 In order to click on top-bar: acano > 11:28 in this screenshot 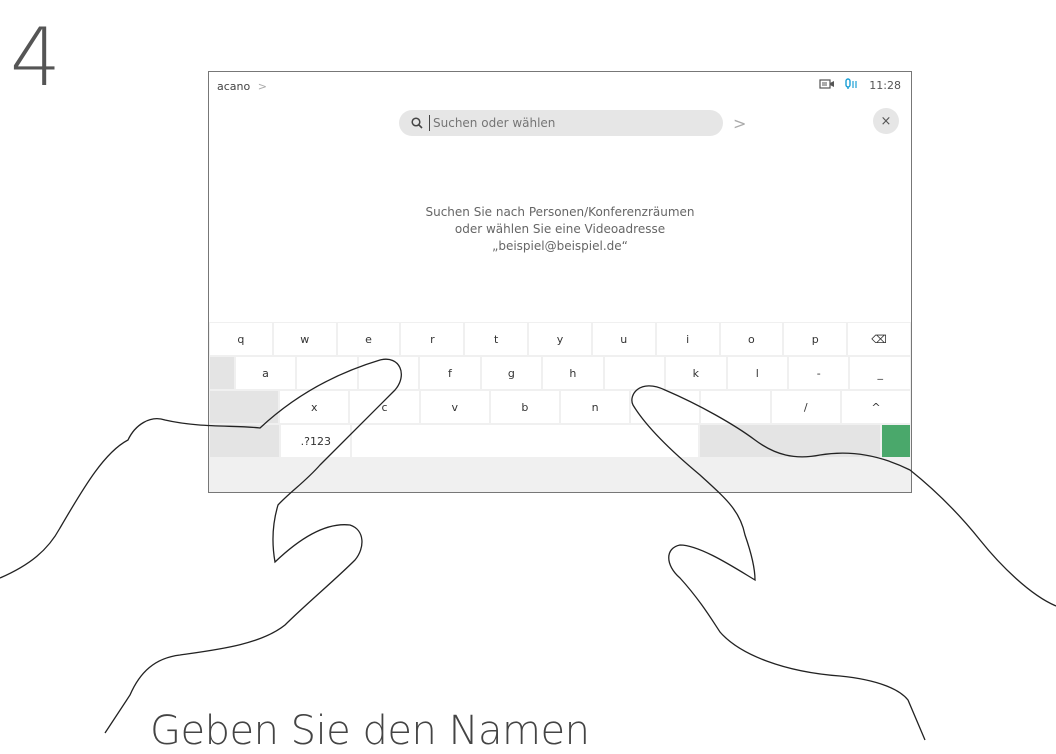, I will do `click(560, 86)`.